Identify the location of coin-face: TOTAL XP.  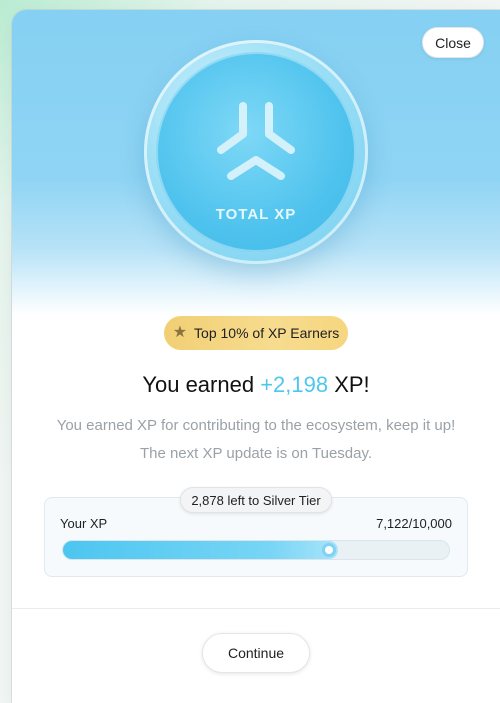
(256, 152).